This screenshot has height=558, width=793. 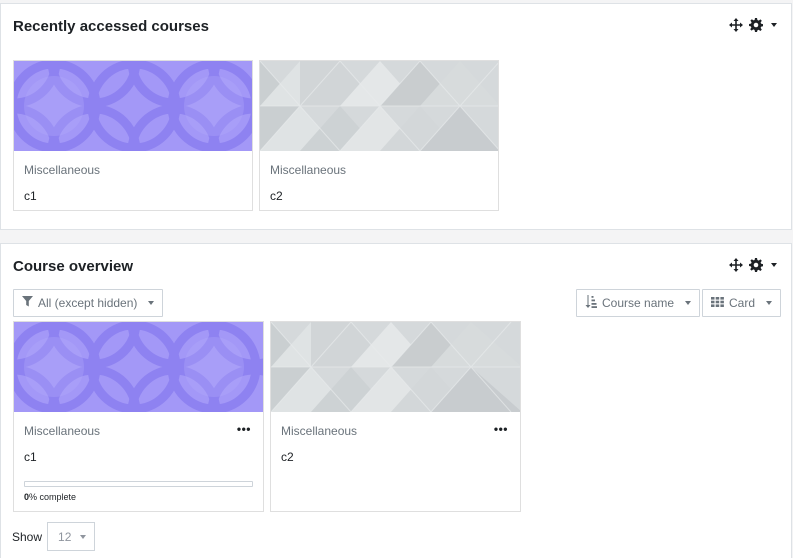 I want to click on progress-text: 0% complete, so click(x=138, y=497).